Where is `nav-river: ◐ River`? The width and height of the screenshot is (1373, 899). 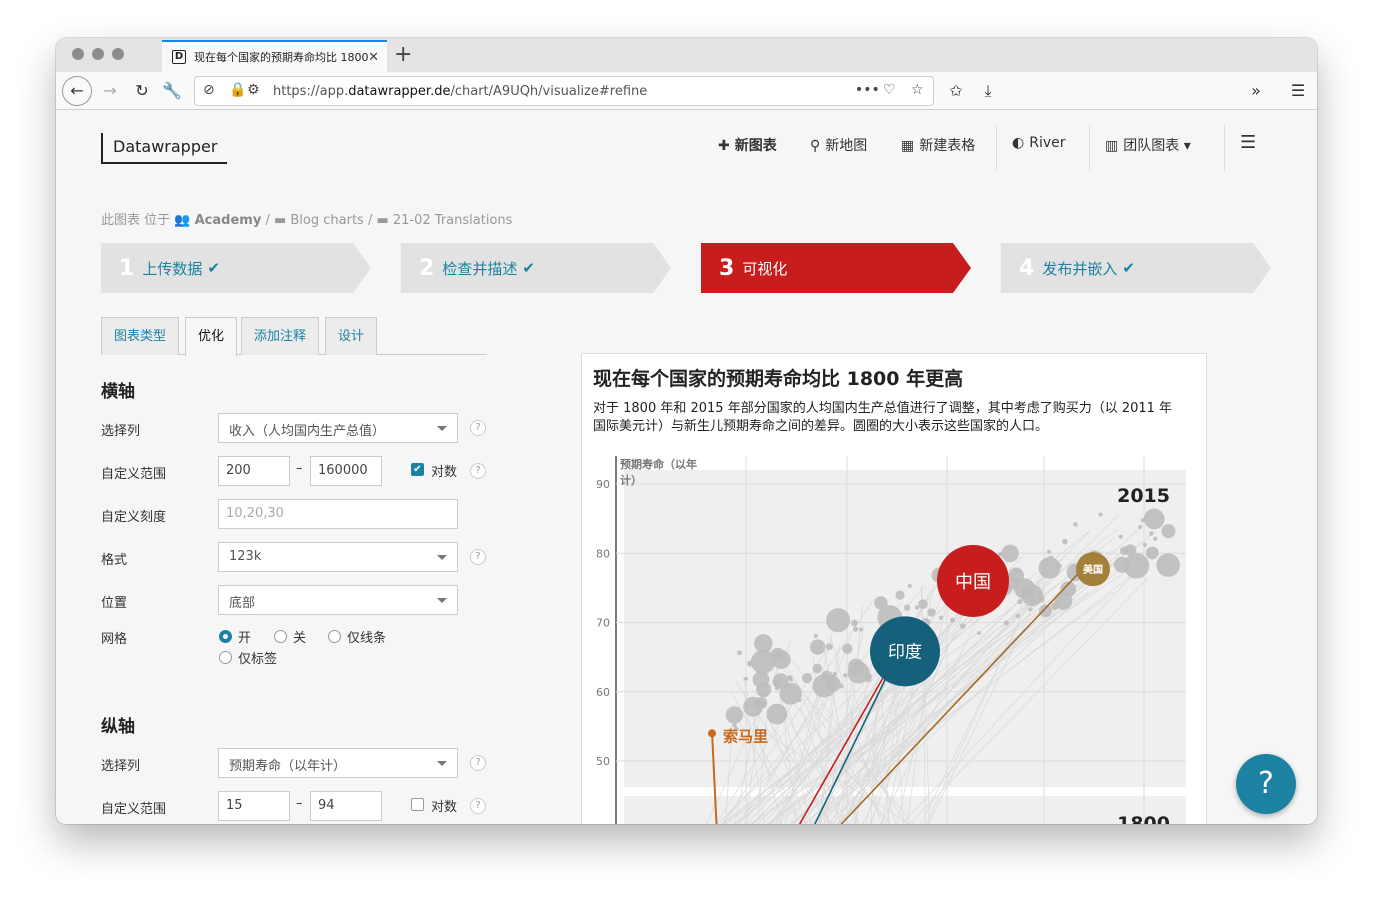 nav-river: ◐ River is located at coordinates (1039, 143).